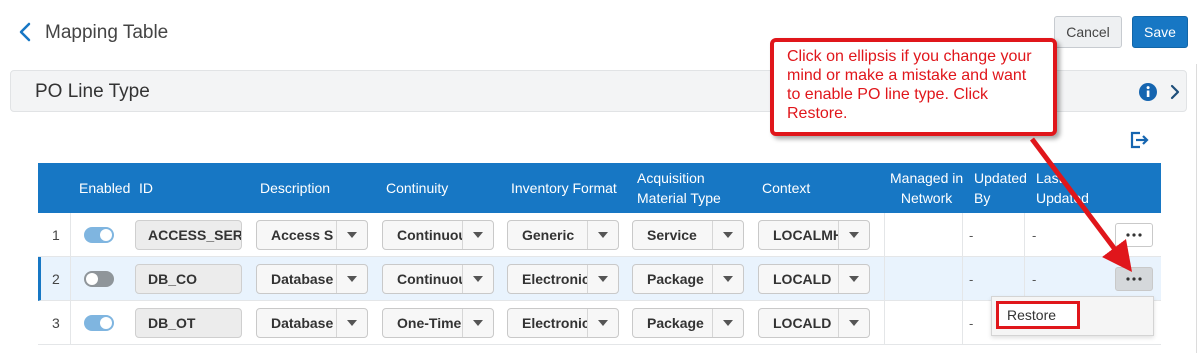 The width and height of the screenshot is (1197, 353). What do you see at coordinates (295, 188) in the screenshot?
I see `col-description: Description` at bounding box center [295, 188].